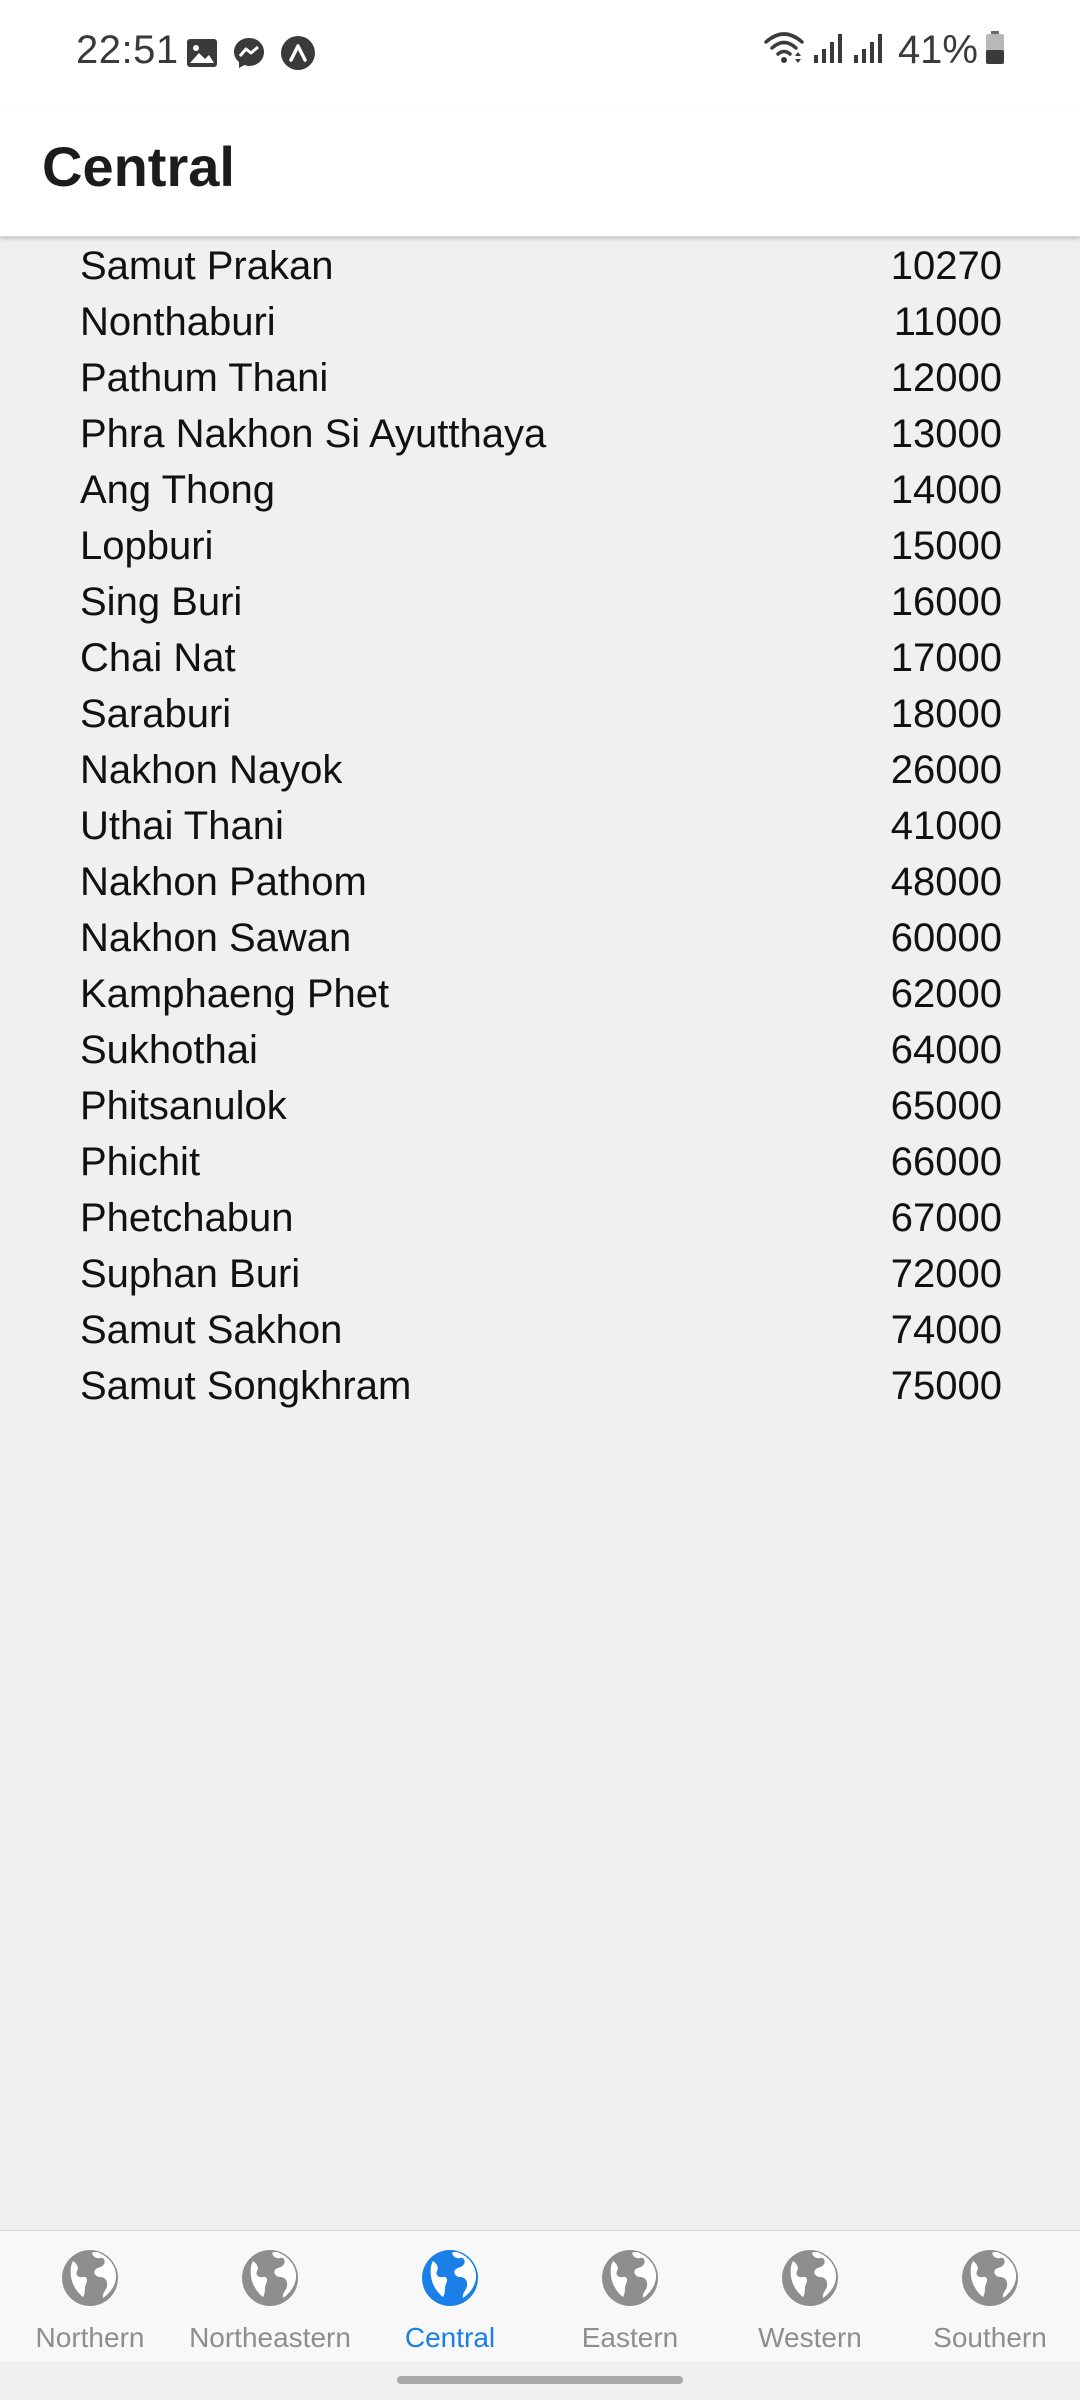  I want to click on list-item: Nakhon Sawan 60000, so click(540, 940).